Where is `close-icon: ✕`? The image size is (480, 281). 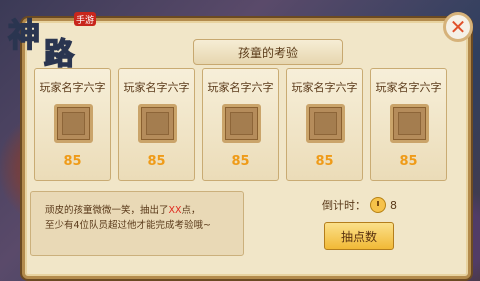
close-icon: ✕ is located at coordinates (458, 27).